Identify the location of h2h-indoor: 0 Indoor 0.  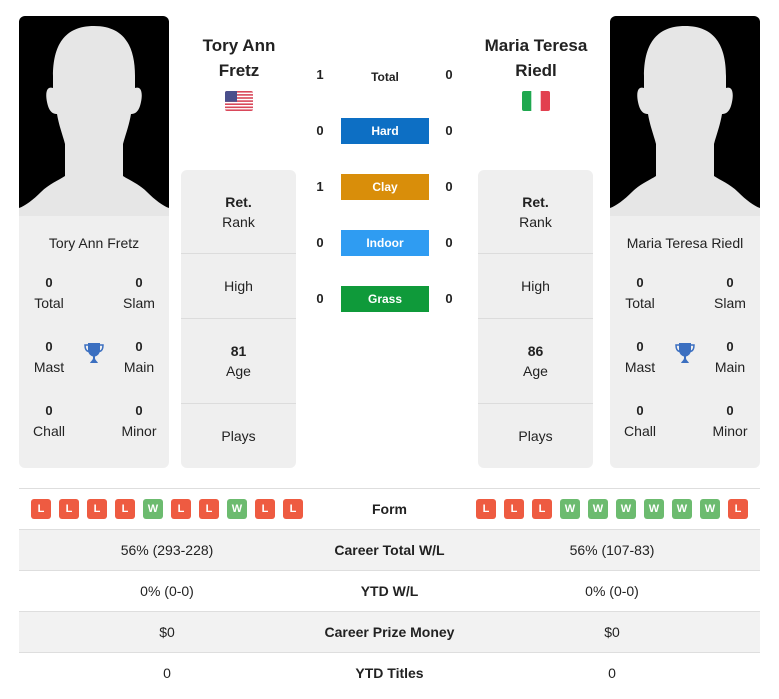
(385, 256).